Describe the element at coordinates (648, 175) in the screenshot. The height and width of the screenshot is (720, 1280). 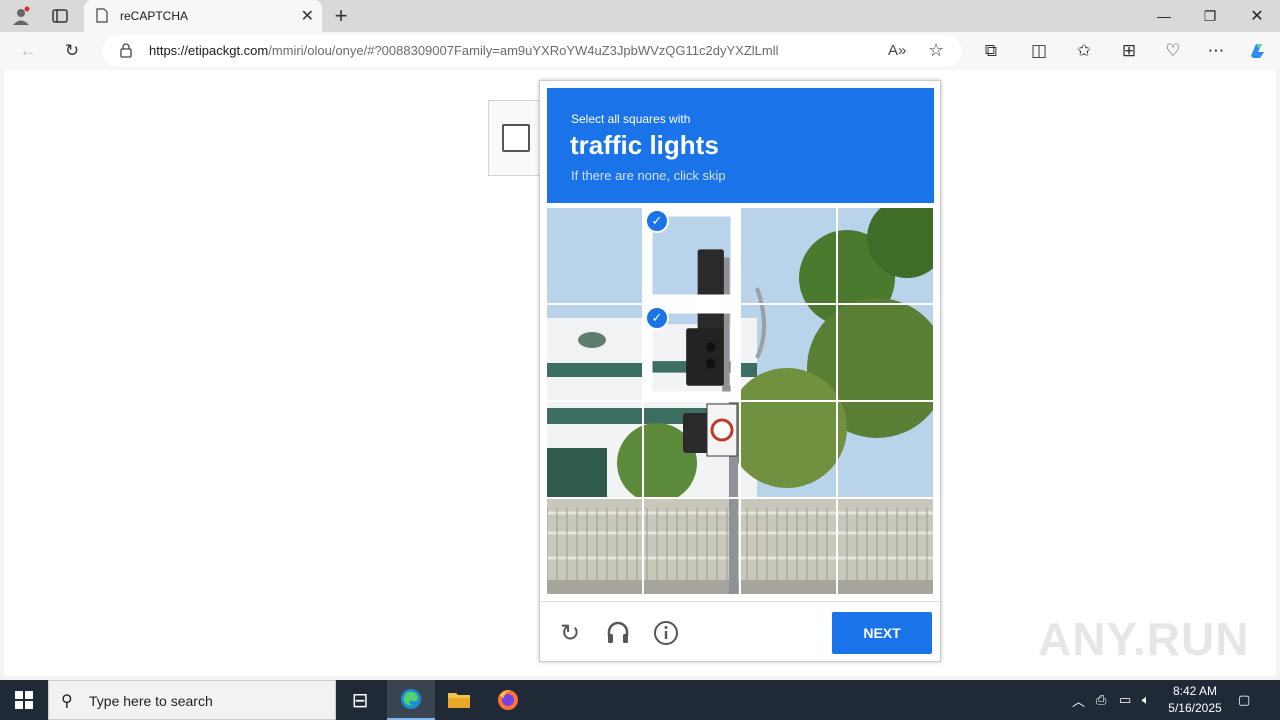
I see `prompt-subtext: If there are none, click skip` at that location.